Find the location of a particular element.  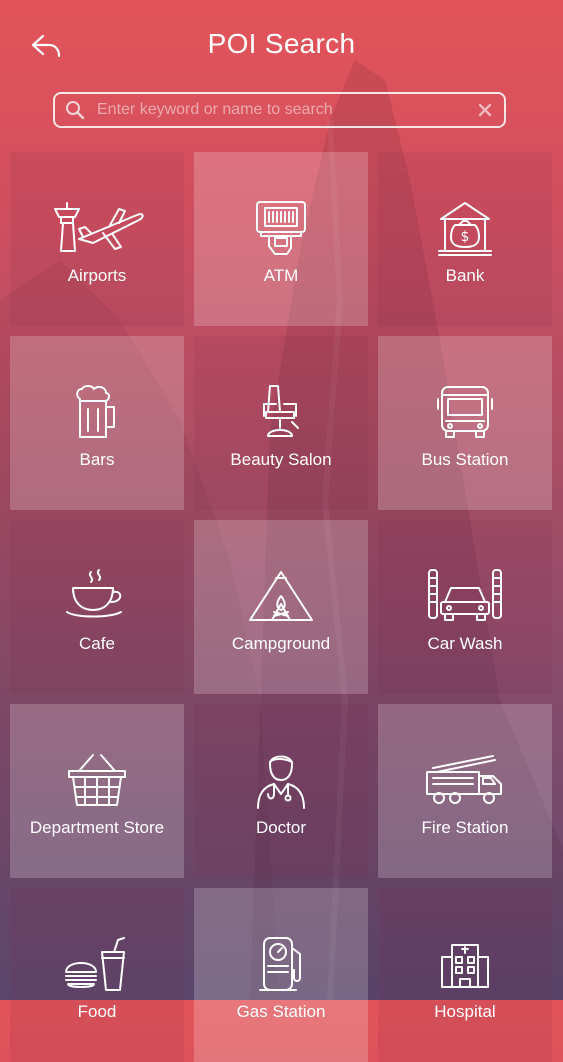

poi-tile-doctor: Doctor is located at coordinates (281, 791).